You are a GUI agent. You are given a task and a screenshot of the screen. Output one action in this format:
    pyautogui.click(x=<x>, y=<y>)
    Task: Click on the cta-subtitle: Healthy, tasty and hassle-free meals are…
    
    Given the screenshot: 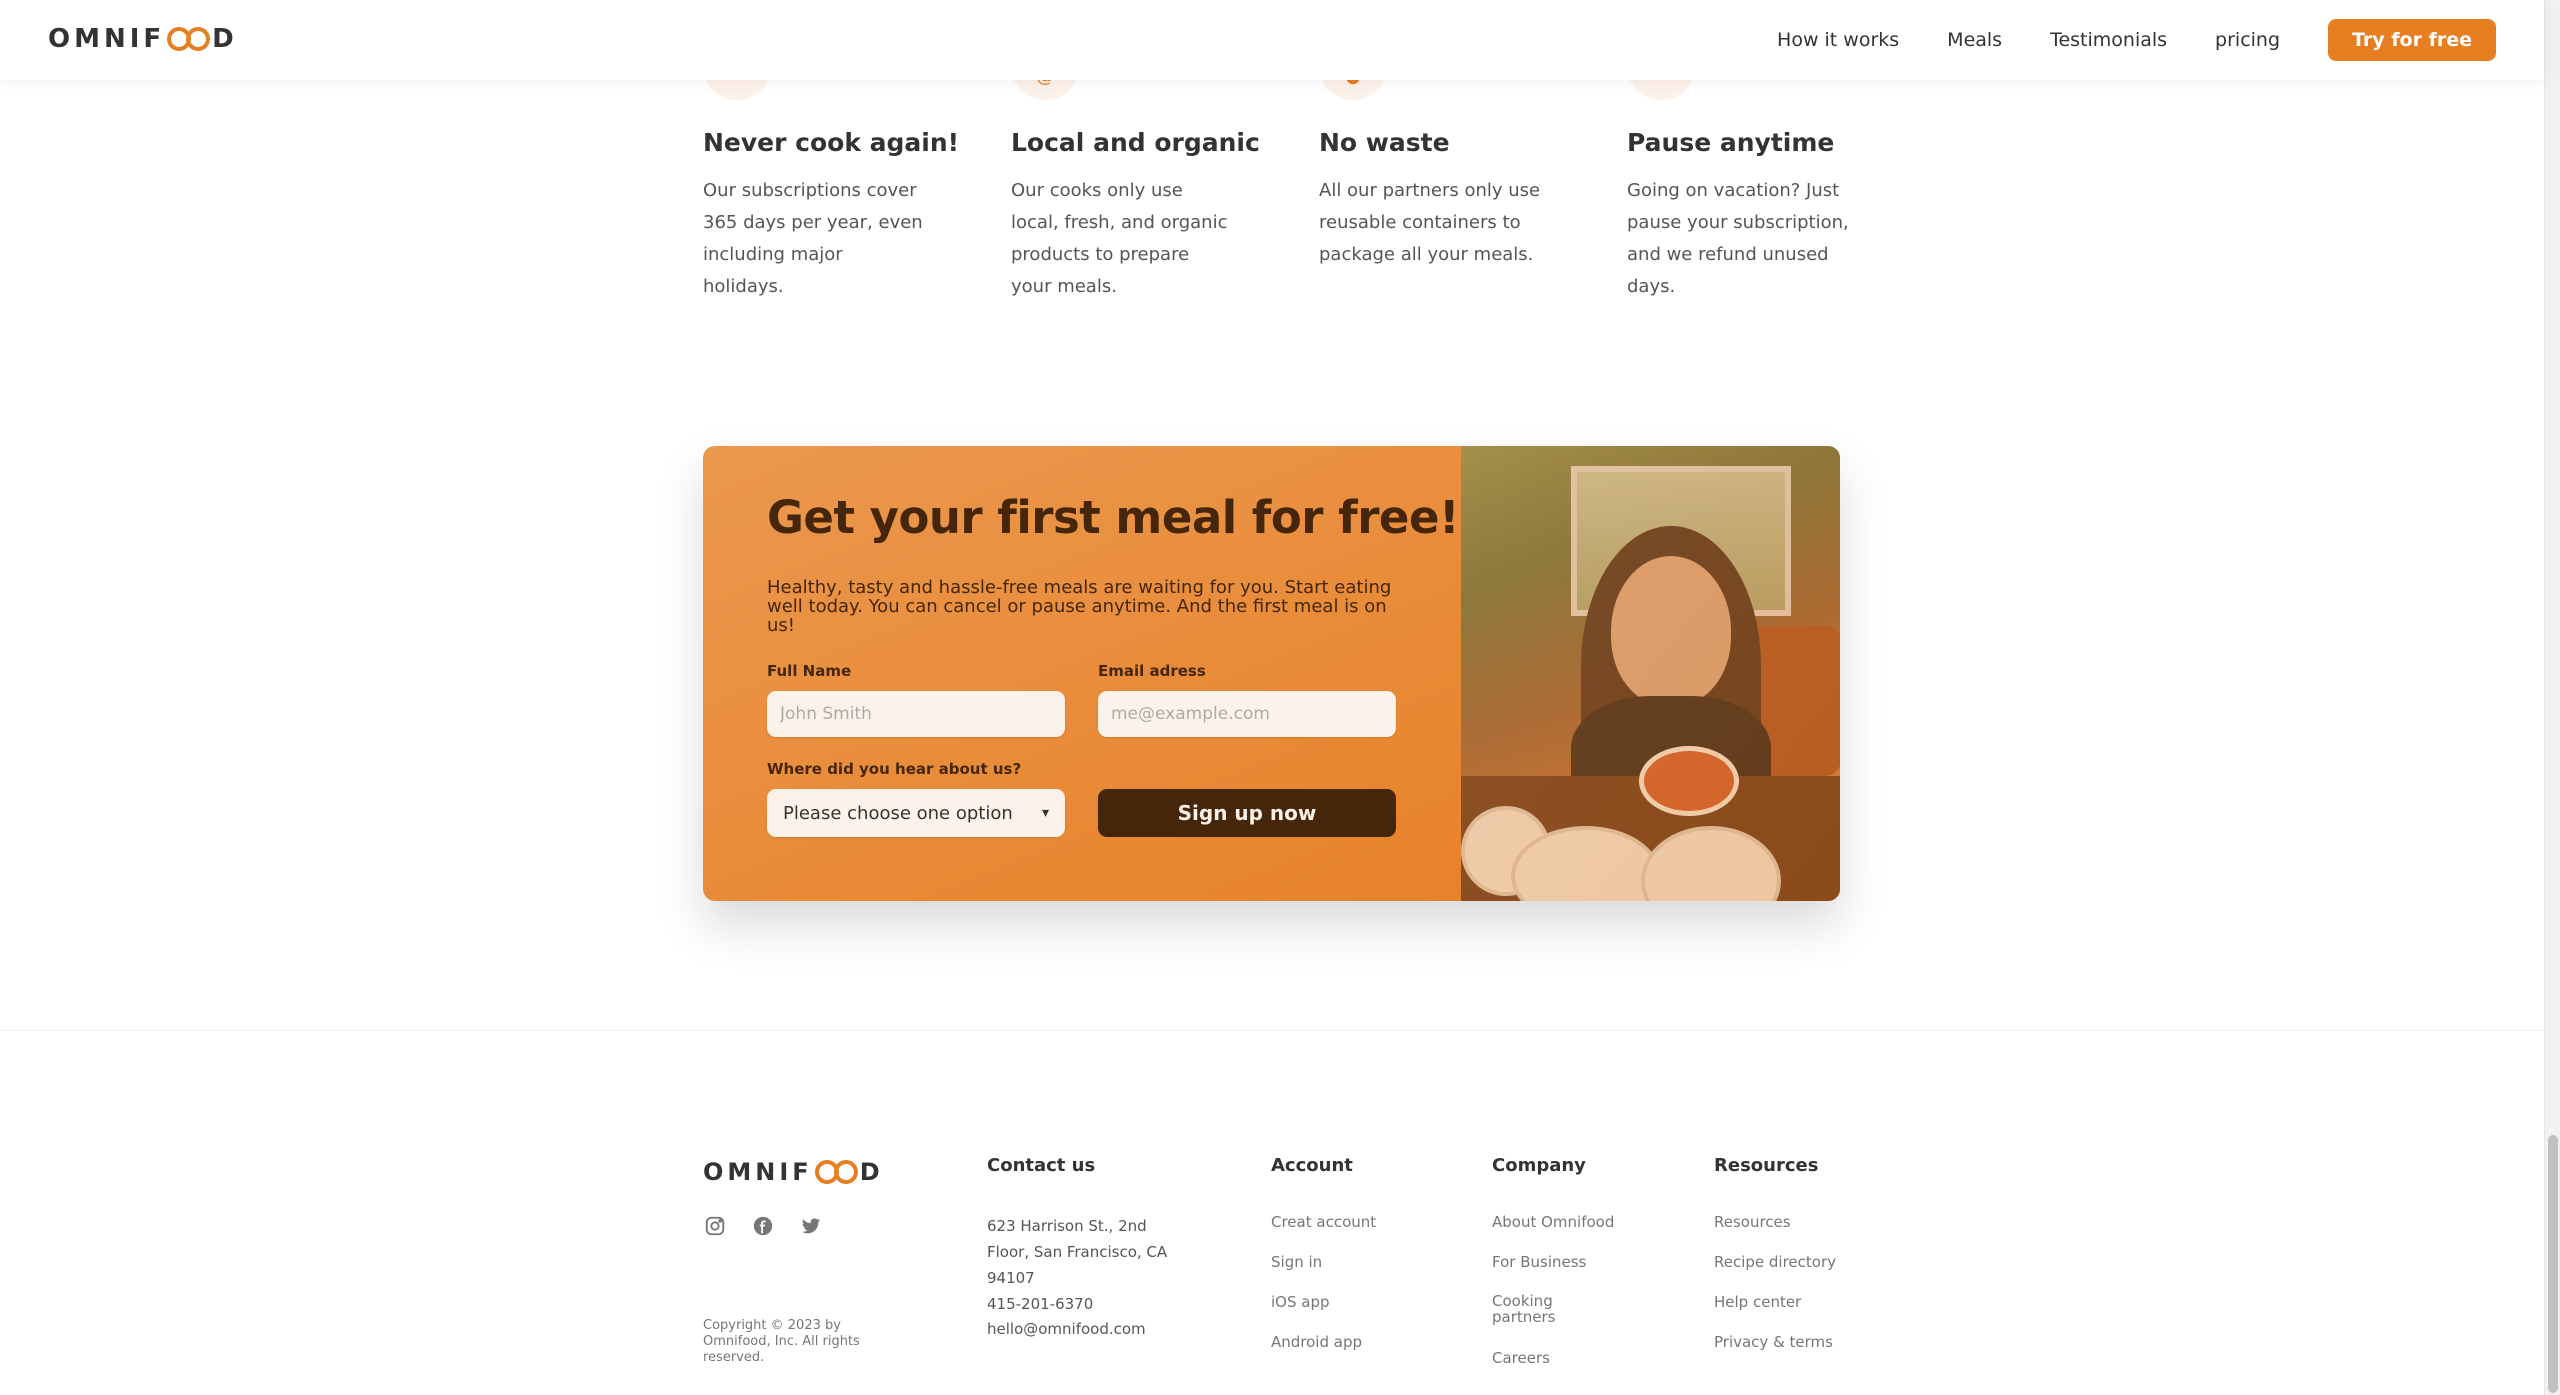 What is the action you would take?
    pyautogui.click(x=1079, y=606)
    